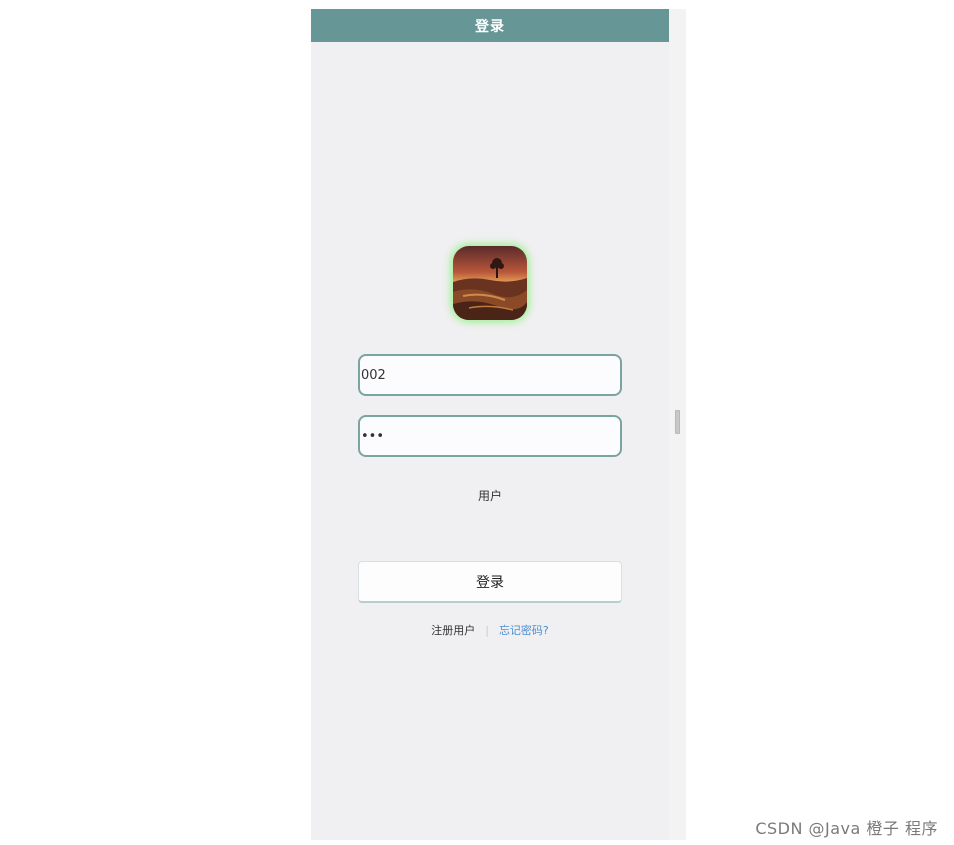 Image resolution: width=954 pixels, height=845 pixels. What do you see at coordinates (524, 630) in the screenshot?
I see `forgot-password-link: 忘记密码?` at bounding box center [524, 630].